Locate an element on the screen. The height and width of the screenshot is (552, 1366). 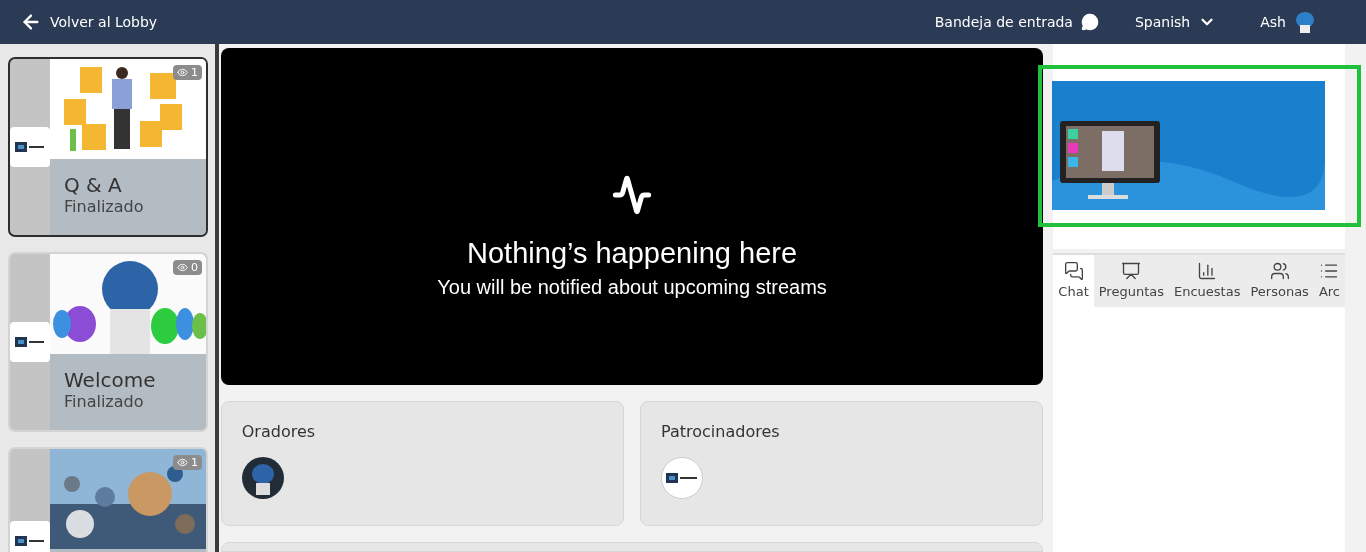
panel-tab: Encuestas is located at coordinates (1207, 281).